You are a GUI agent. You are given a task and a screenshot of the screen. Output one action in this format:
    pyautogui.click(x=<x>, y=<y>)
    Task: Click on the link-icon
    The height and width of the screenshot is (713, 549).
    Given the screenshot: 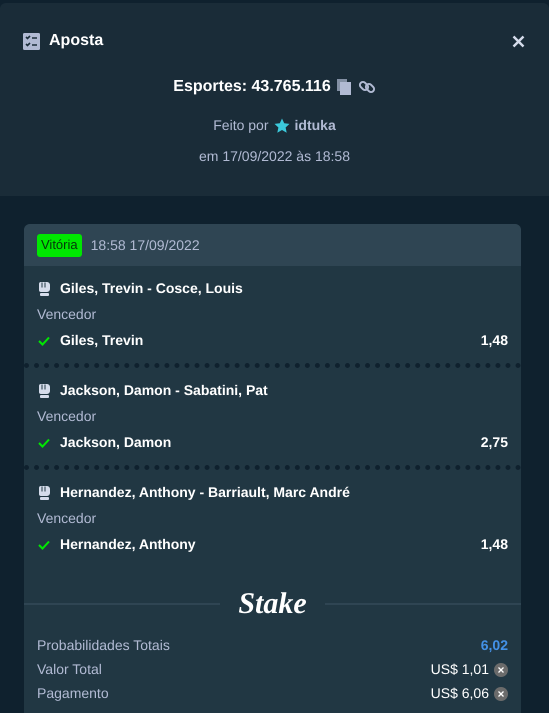 What is the action you would take?
    pyautogui.click(x=367, y=87)
    